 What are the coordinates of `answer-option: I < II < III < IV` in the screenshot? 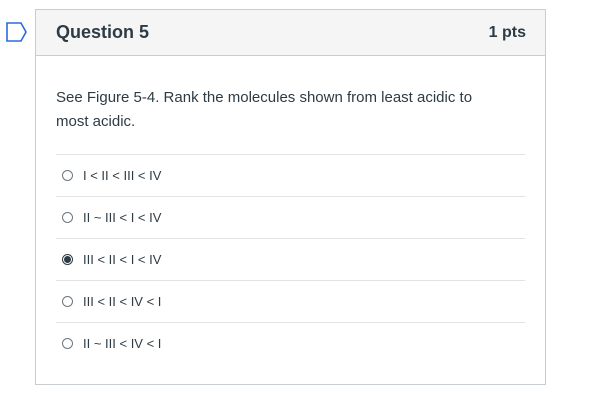 It's located at (290, 176).